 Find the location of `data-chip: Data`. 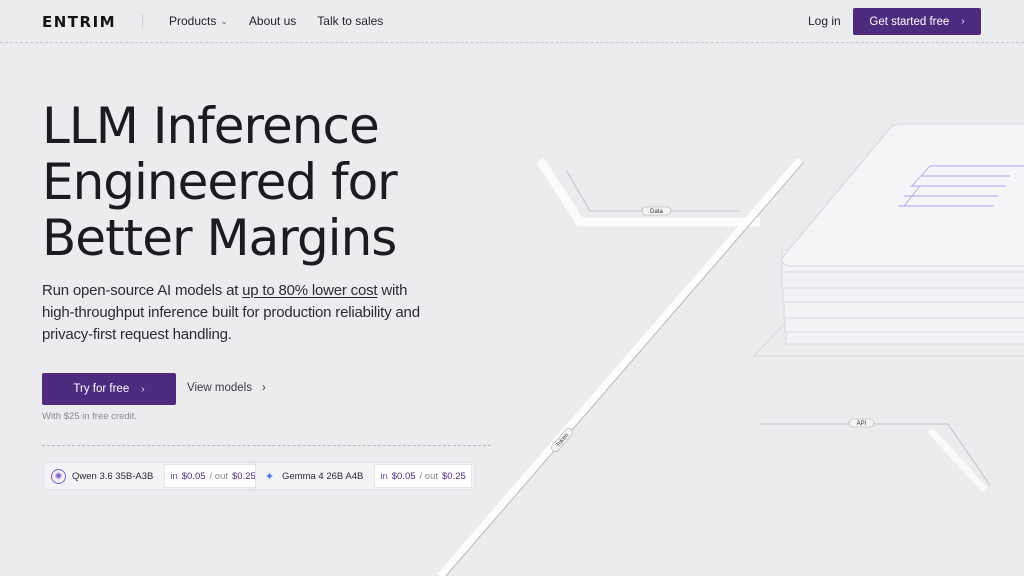

data-chip: Data is located at coordinates (656, 211).